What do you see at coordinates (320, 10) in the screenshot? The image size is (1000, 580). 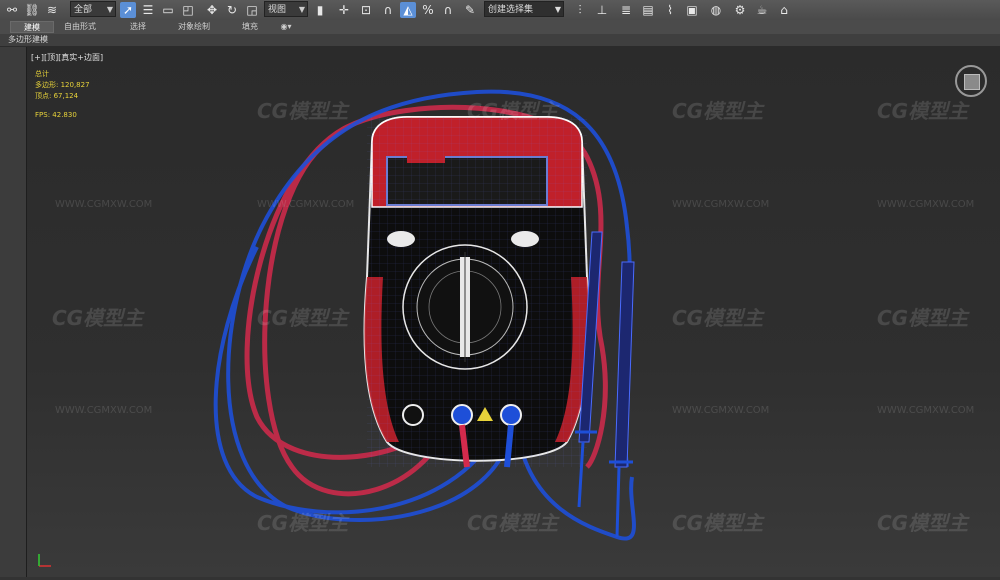 I see `pivot-center-icon: ▮` at bounding box center [320, 10].